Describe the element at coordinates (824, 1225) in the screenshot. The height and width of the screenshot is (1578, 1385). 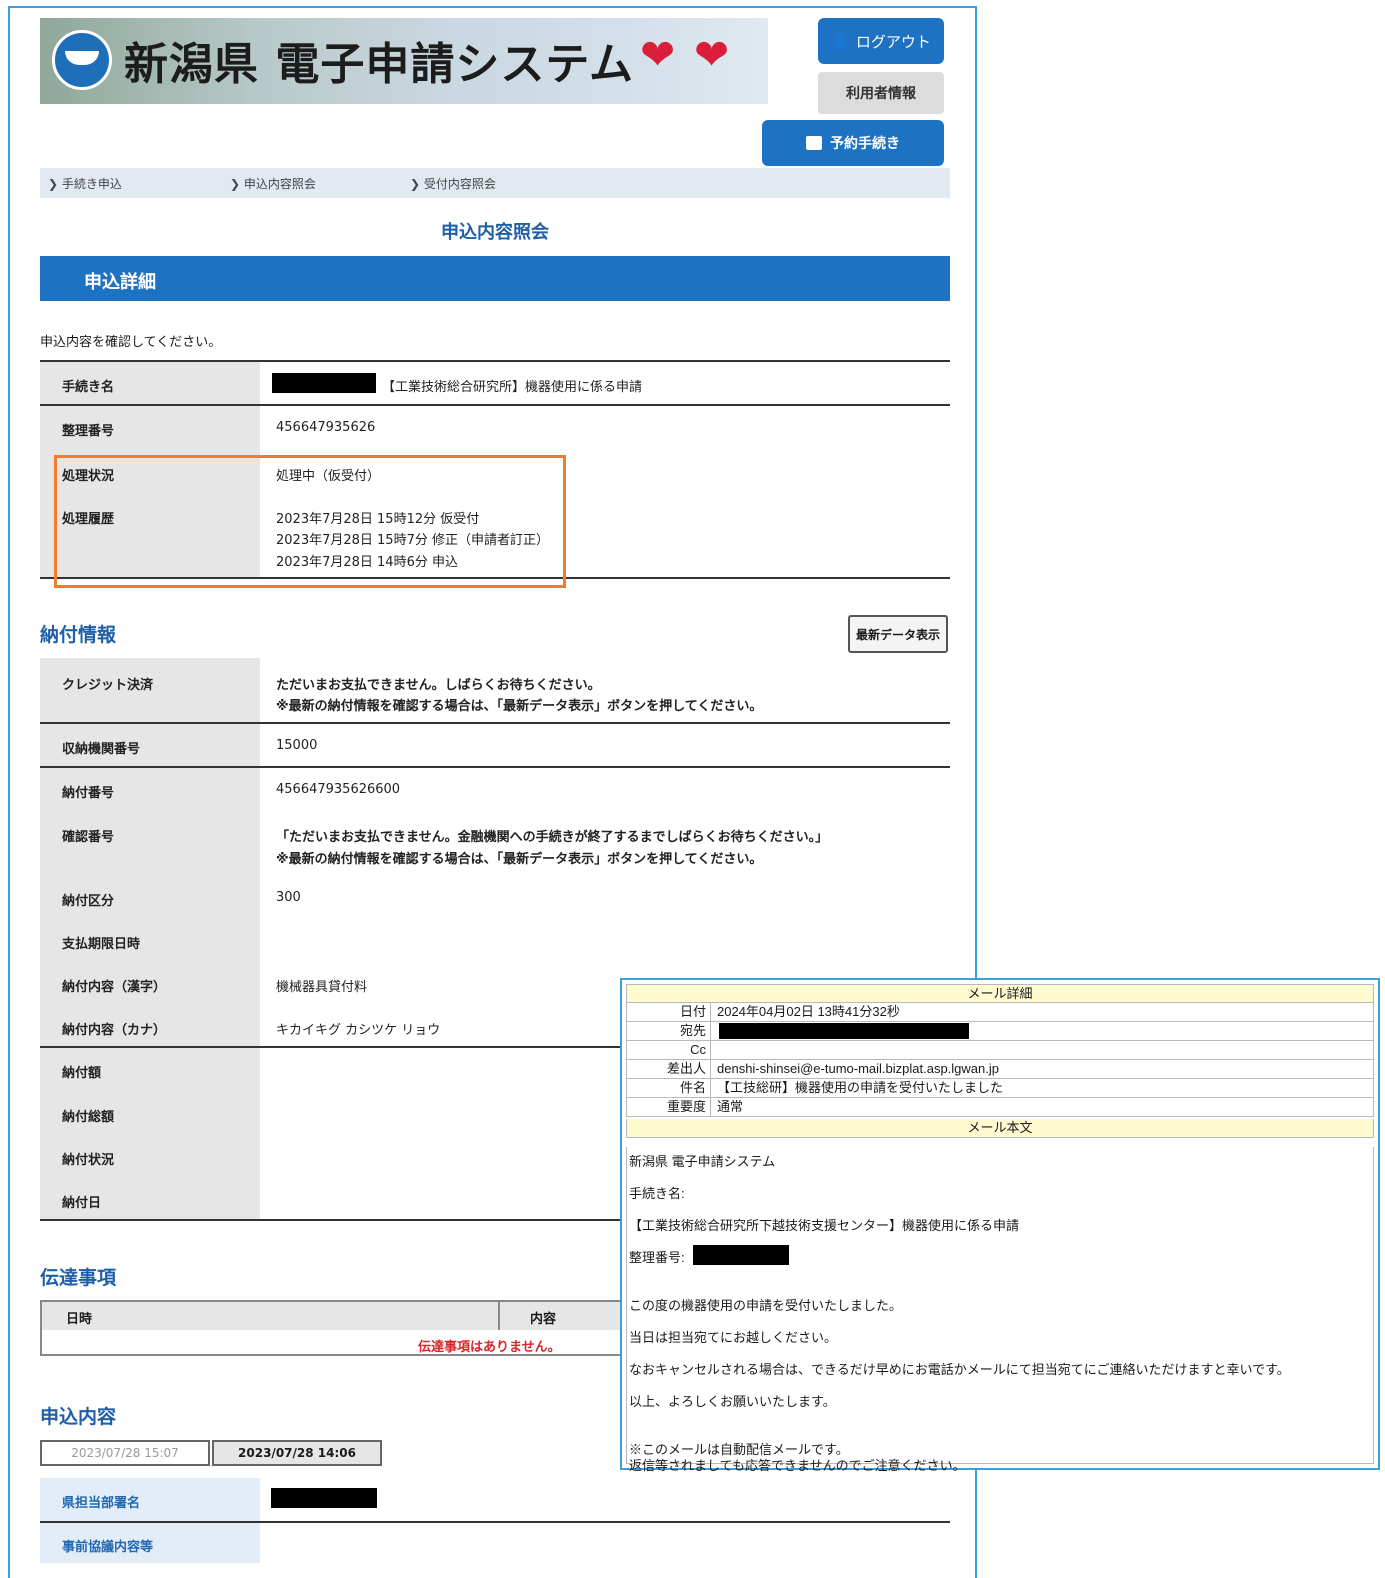
I see `mail-line: 【工業技術総合研究所下越技術支援センター】機器使用に係る申請` at that location.